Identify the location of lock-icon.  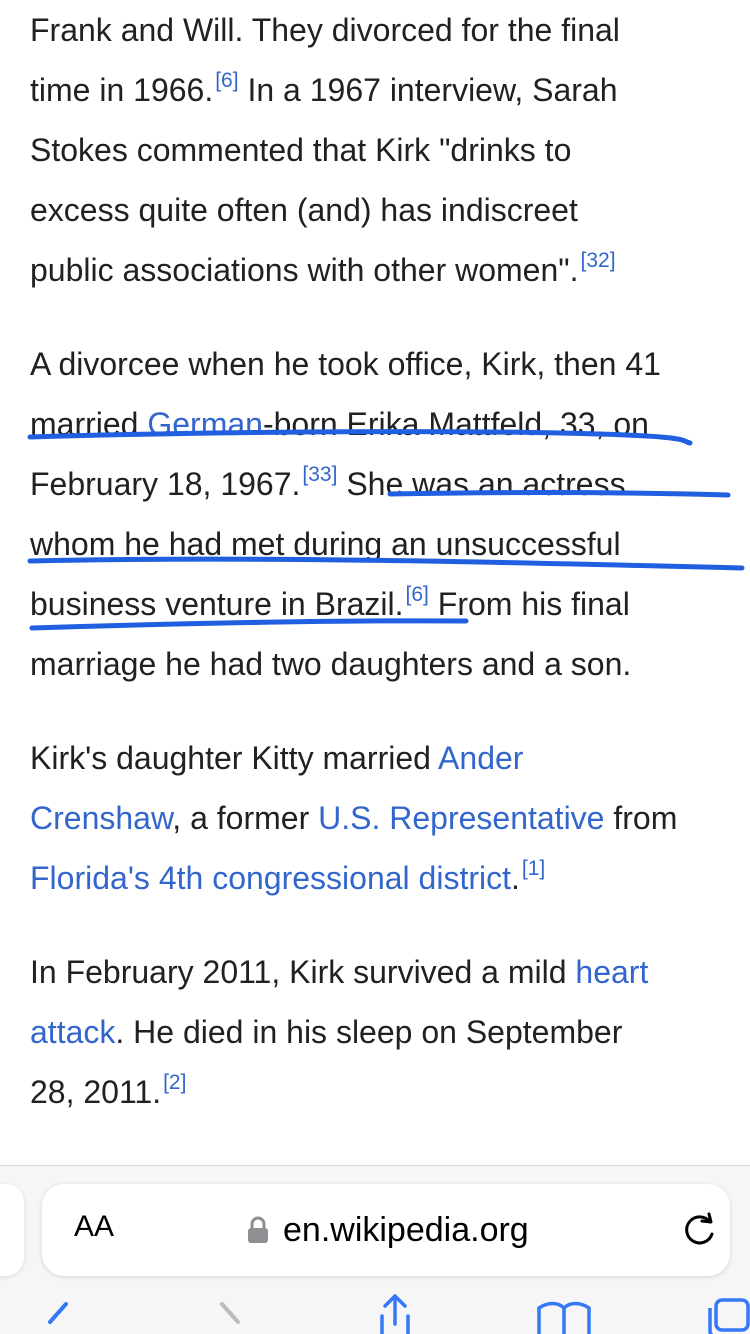
(258, 1229).